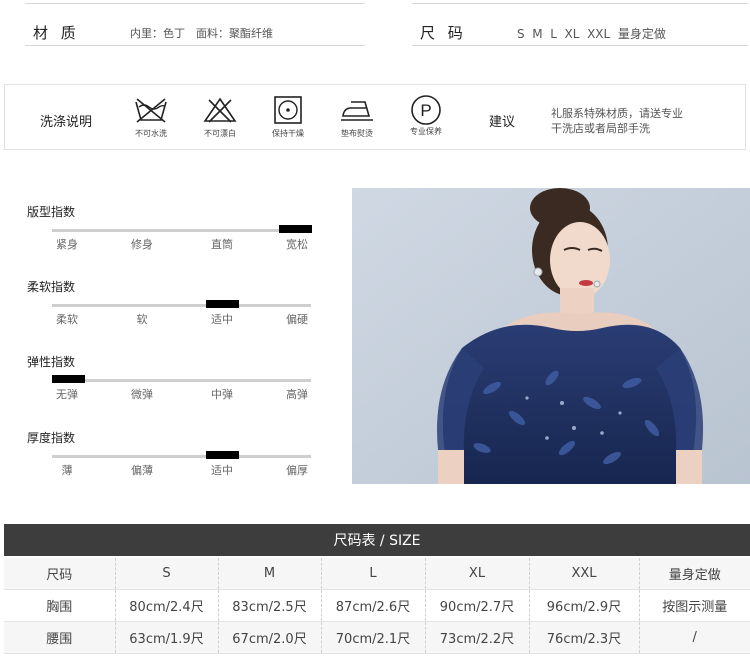 The width and height of the screenshot is (750, 659). I want to click on no-water-wash-icon, so click(151, 110).